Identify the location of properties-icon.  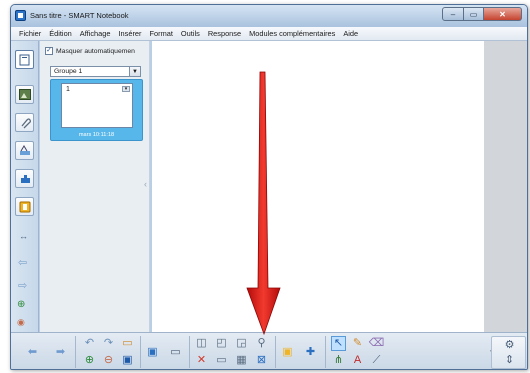
(24, 150).